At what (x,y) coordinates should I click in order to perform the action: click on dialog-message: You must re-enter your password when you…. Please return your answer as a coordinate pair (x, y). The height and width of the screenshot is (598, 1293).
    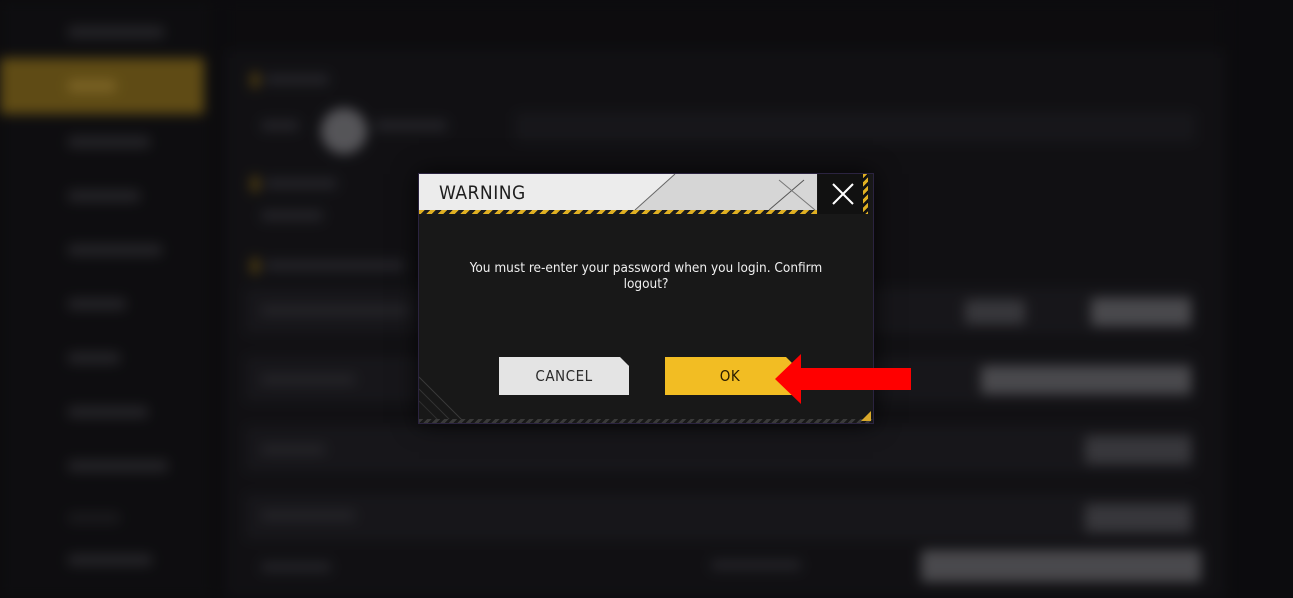
    Looking at the image, I should click on (646, 276).